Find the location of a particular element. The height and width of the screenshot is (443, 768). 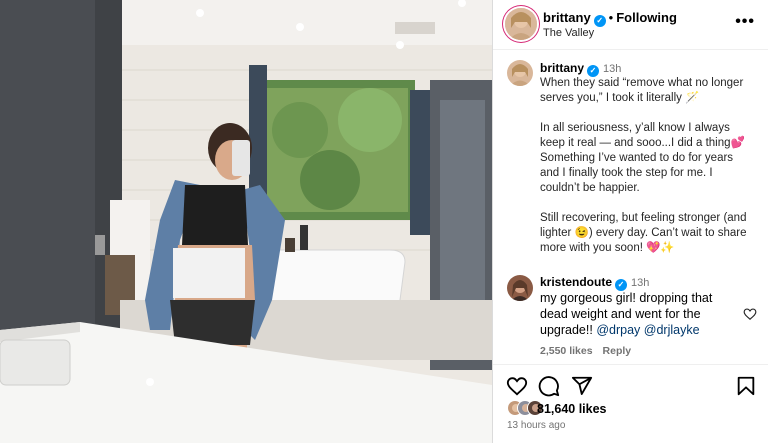

likes-count: 81,640 likes is located at coordinates (572, 409).